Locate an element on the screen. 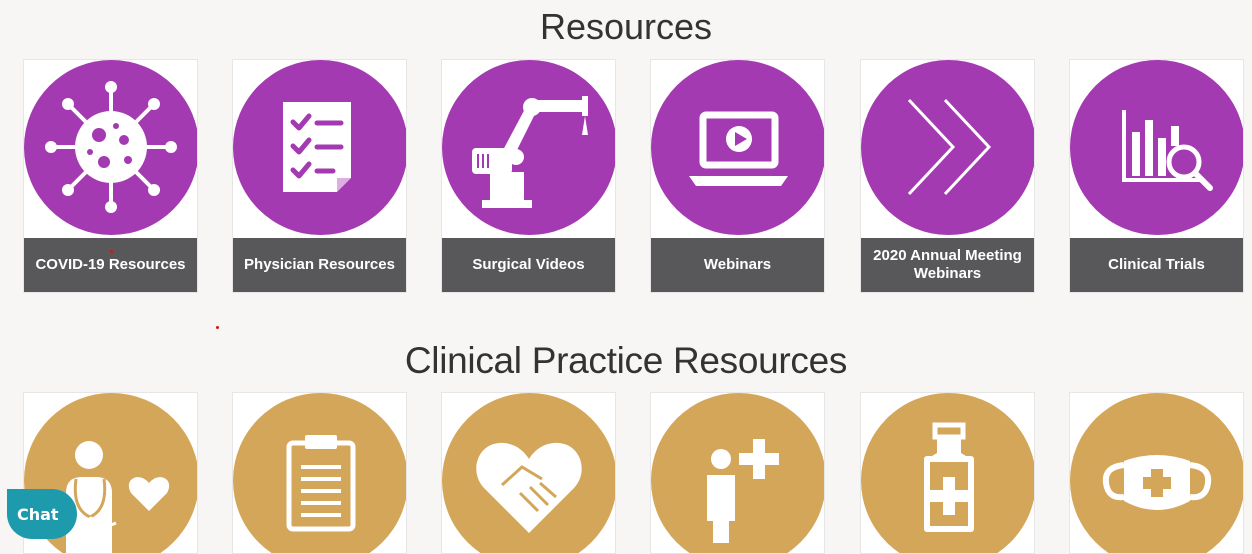 The width and height of the screenshot is (1252, 554). card-covid-19-resources: COVID-19 Resources is located at coordinates (110, 176).